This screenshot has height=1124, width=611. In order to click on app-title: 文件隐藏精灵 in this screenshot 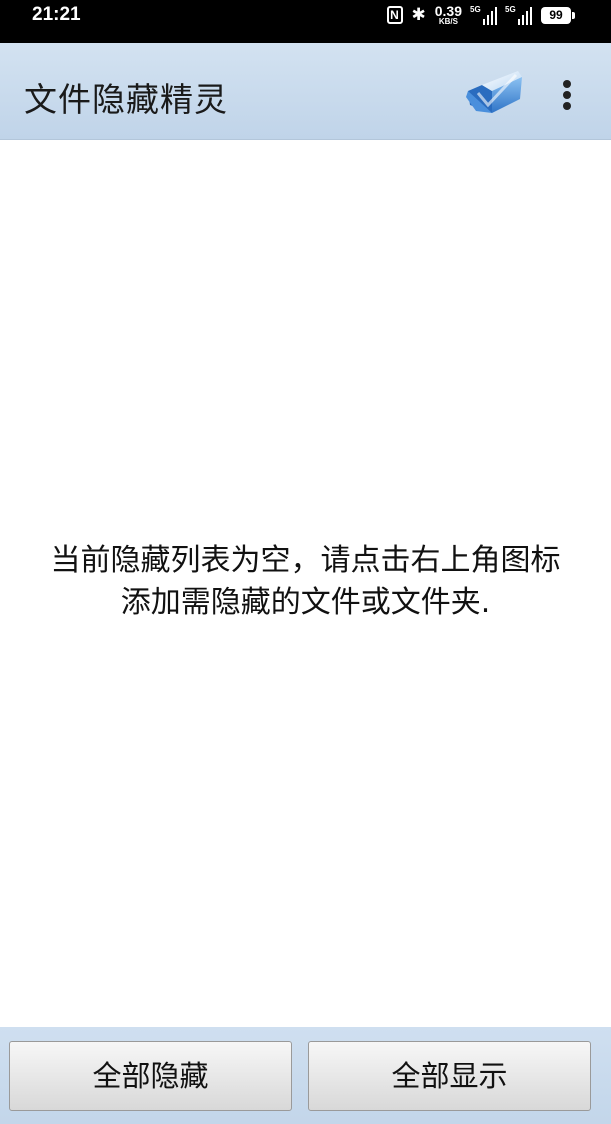, I will do `click(126, 99)`.